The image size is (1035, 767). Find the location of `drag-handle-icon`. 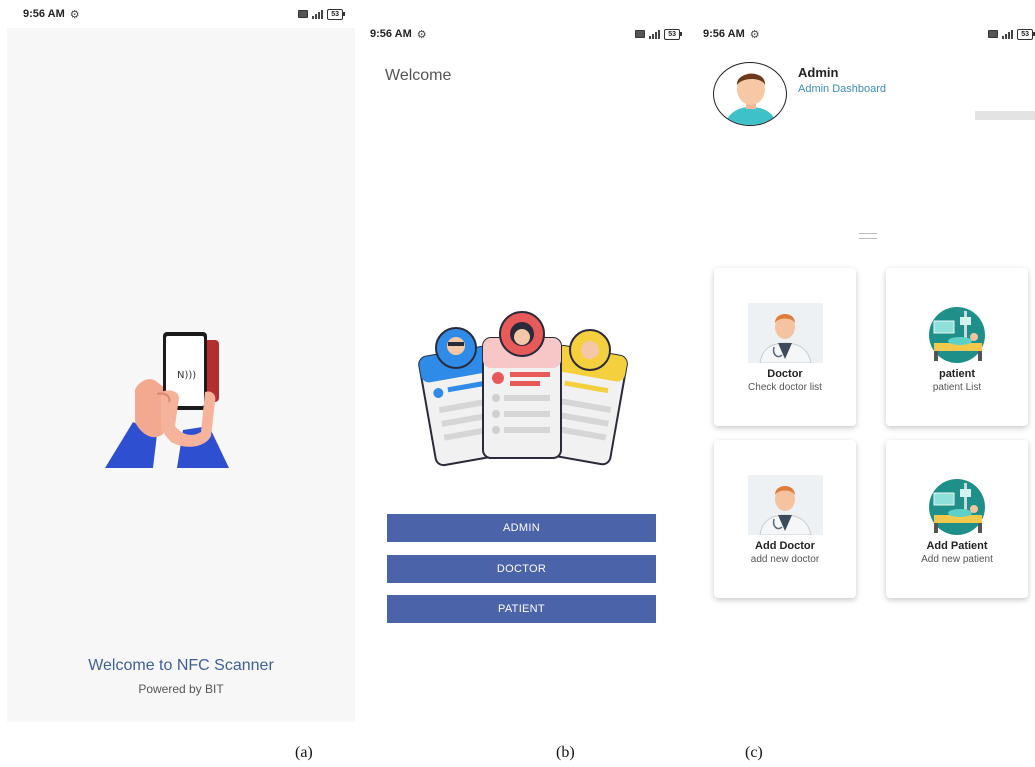

drag-handle-icon is located at coordinates (868, 236).